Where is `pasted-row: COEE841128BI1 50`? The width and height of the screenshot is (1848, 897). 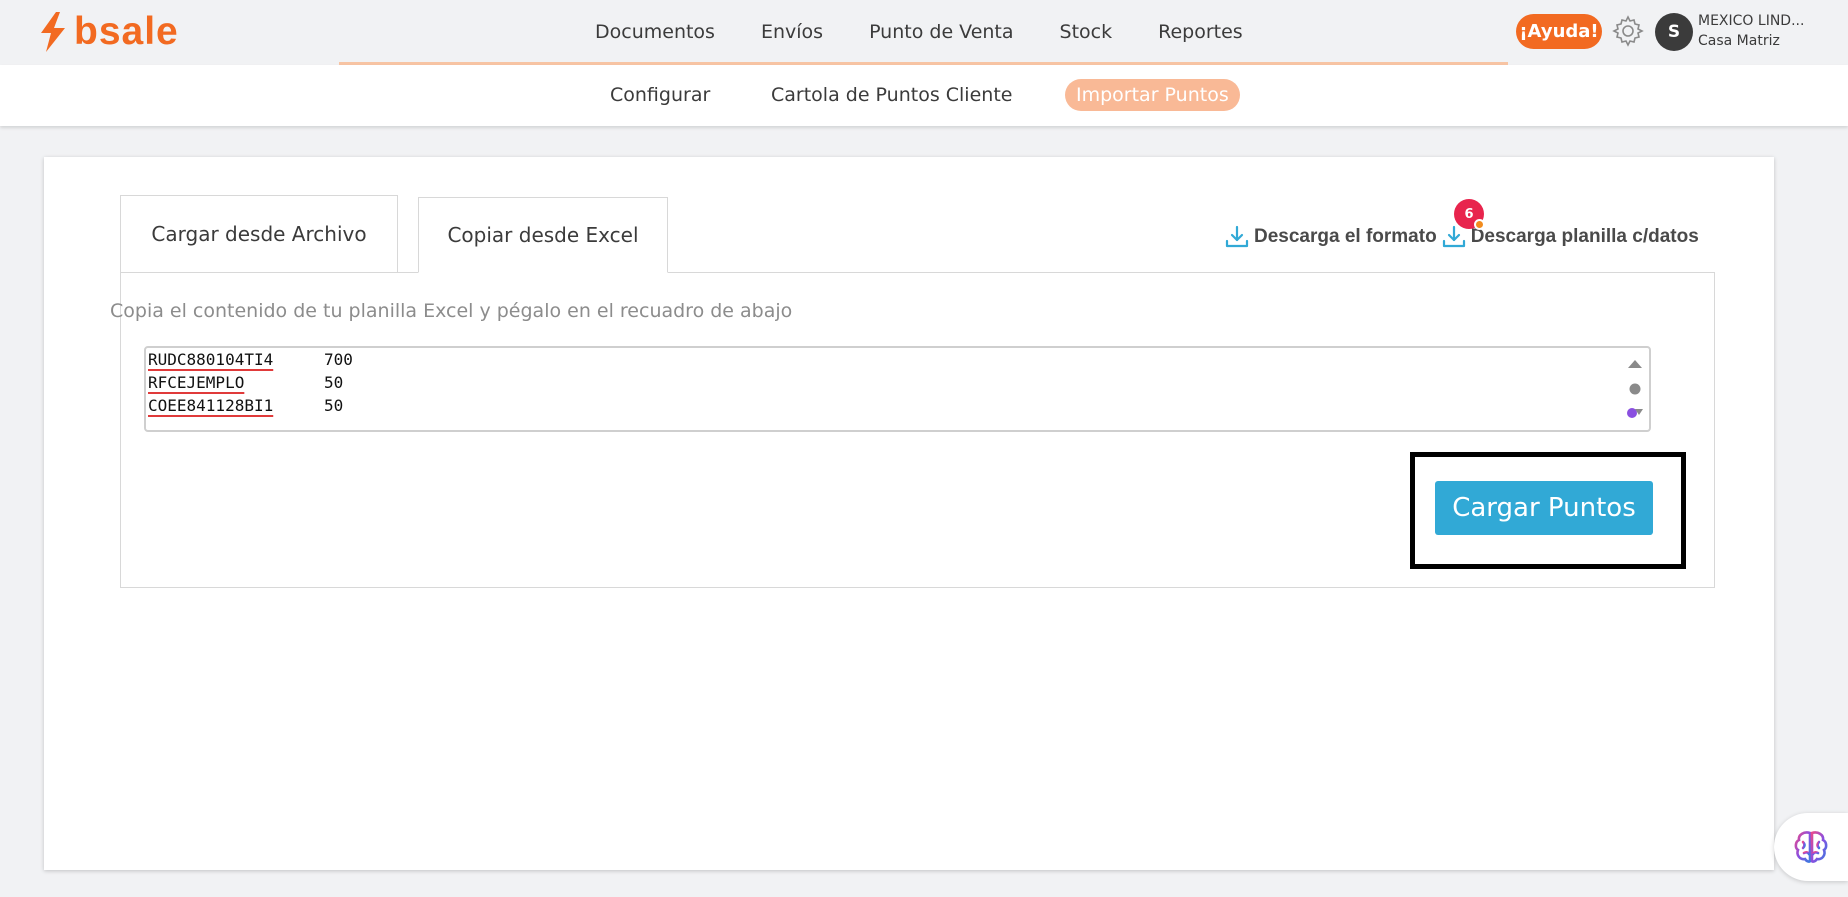 pasted-row: COEE841128BI1 50 is located at coordinates (250, 405).